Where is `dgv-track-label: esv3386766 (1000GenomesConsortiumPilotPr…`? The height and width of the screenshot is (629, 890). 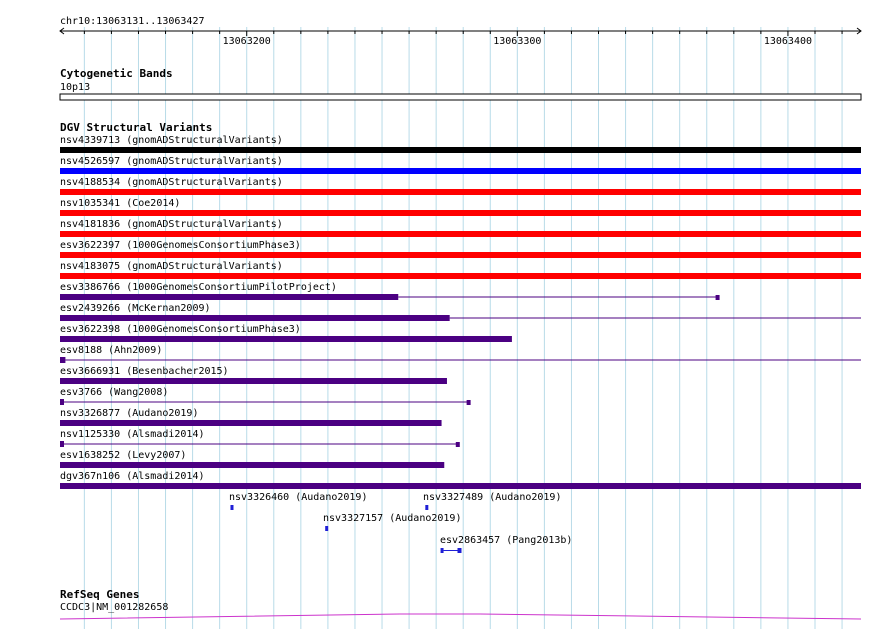 dgv-track-label: esv3386766 (1000GenomesConsortiumPilotPr… is located at coordinates (198, 287).